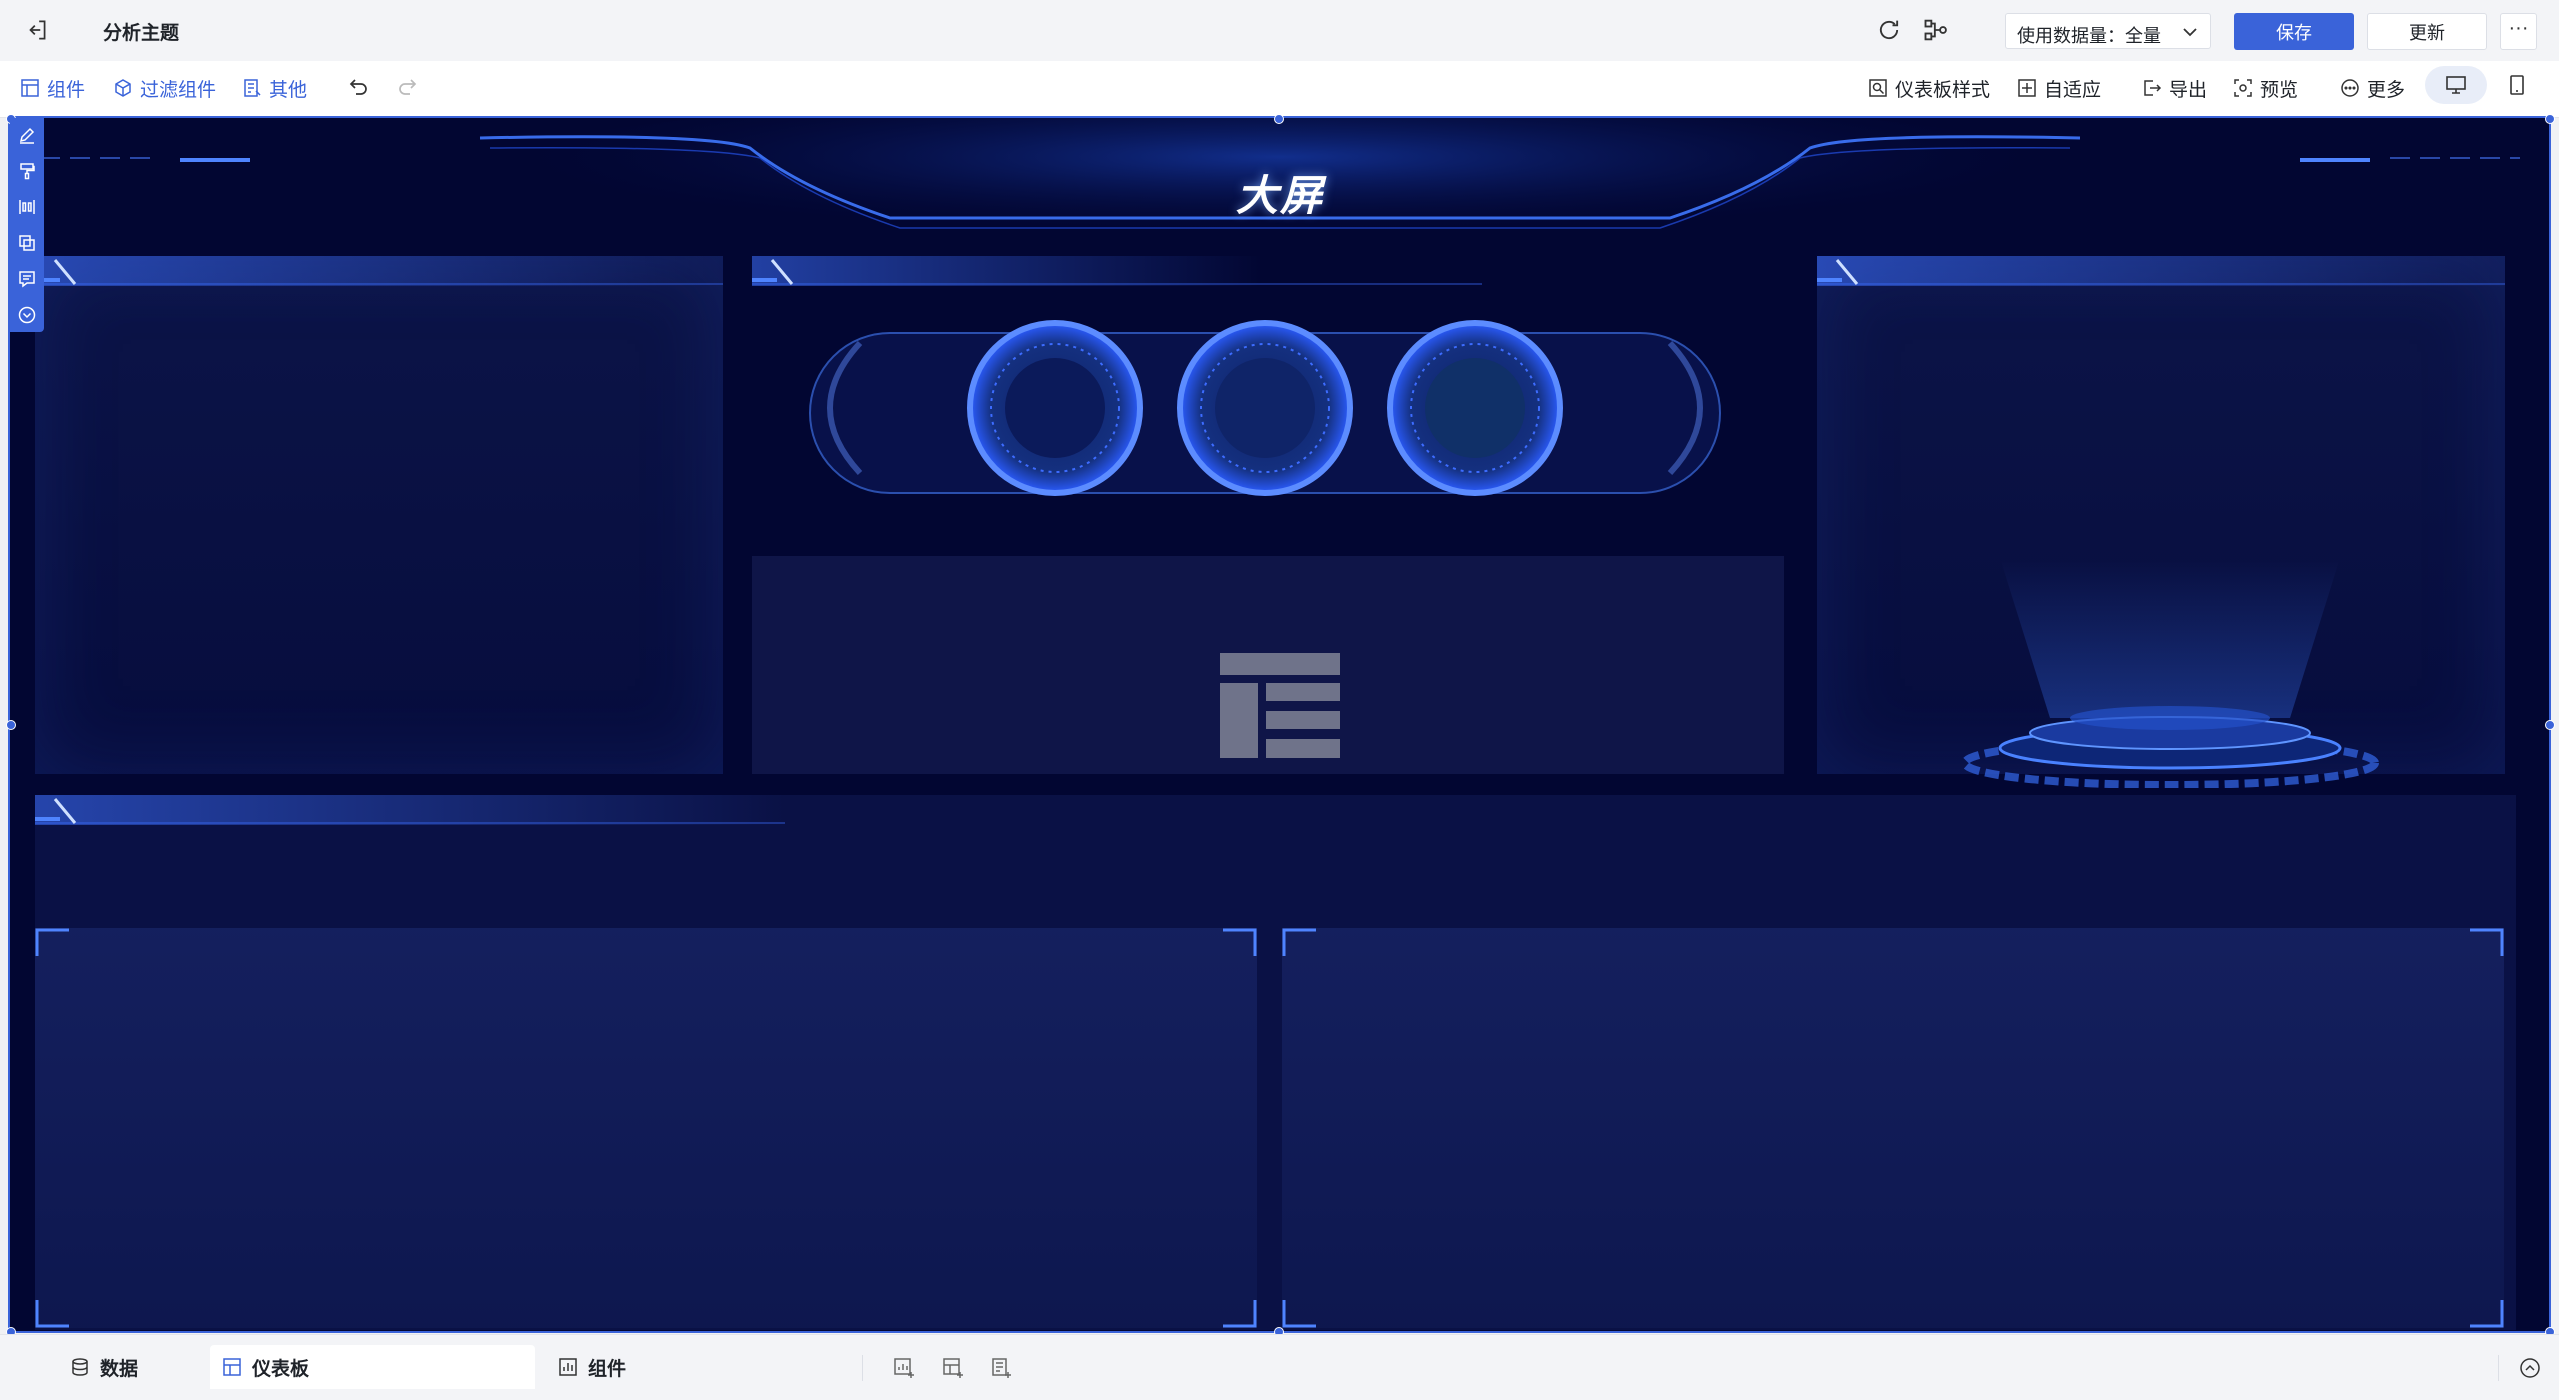 Image resolution: width=2559 pixels, height=1400 pixels. Describe the element at coordinates (1279, 1367) in the screenshot. I see `bottom-tab-bar: 数据 仪表板 组件` at that location.